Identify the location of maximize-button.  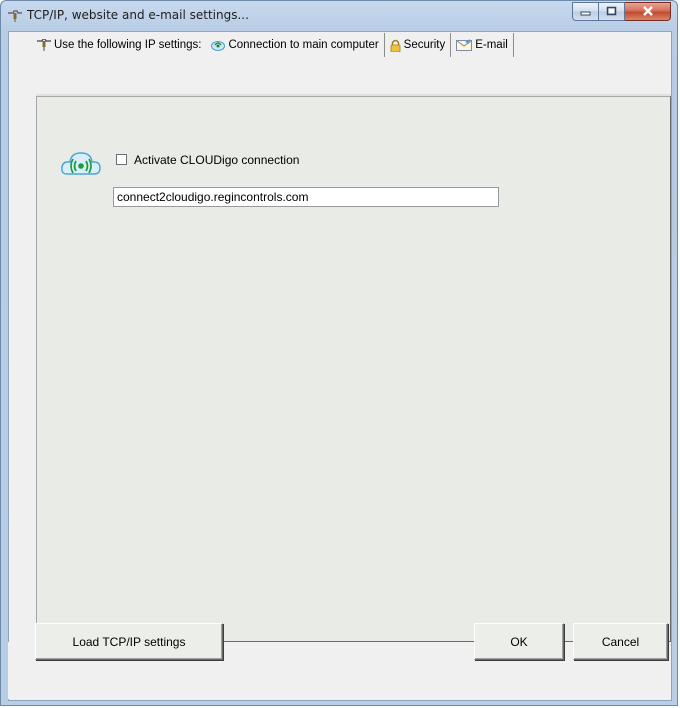
(612, 11).